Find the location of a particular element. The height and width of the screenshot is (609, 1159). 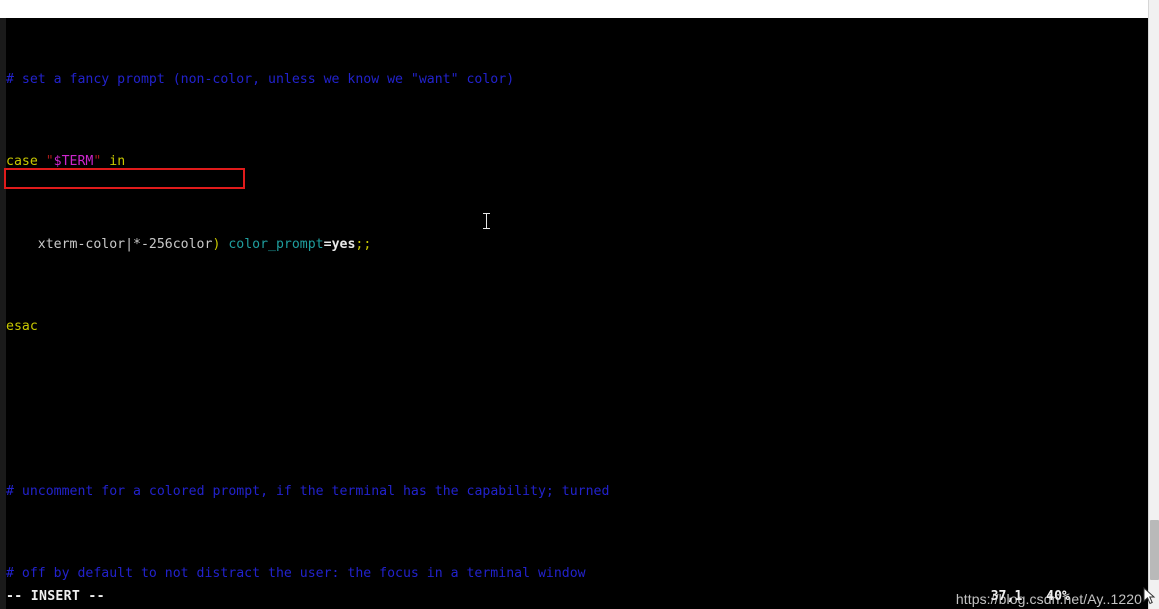

code-line: esac is located at coordinates (22, 326).